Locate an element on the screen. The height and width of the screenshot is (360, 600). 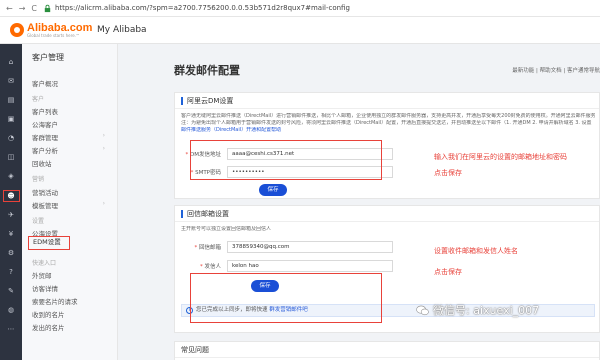
annotation-note-3: 设置收件邮箱和发信人姓名 is located at coordinates (476, 251).